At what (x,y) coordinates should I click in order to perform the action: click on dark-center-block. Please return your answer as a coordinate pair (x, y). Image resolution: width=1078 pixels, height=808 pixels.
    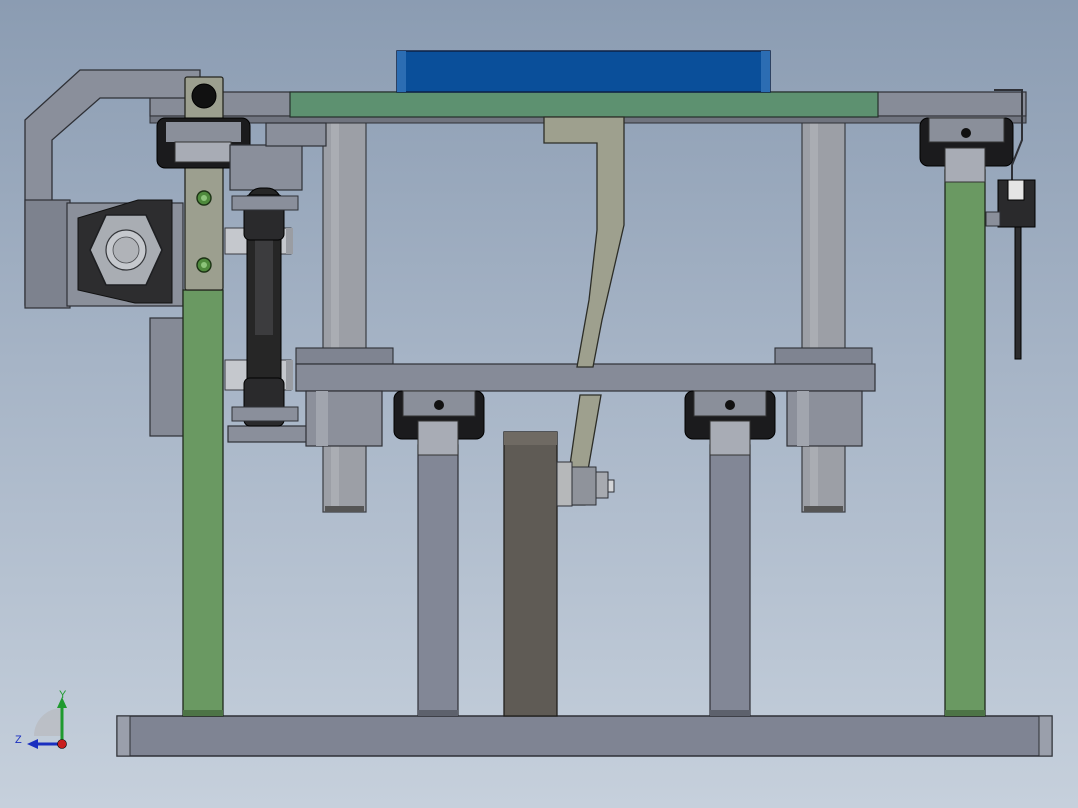
    Looking at the image, I should click on (530, 574).